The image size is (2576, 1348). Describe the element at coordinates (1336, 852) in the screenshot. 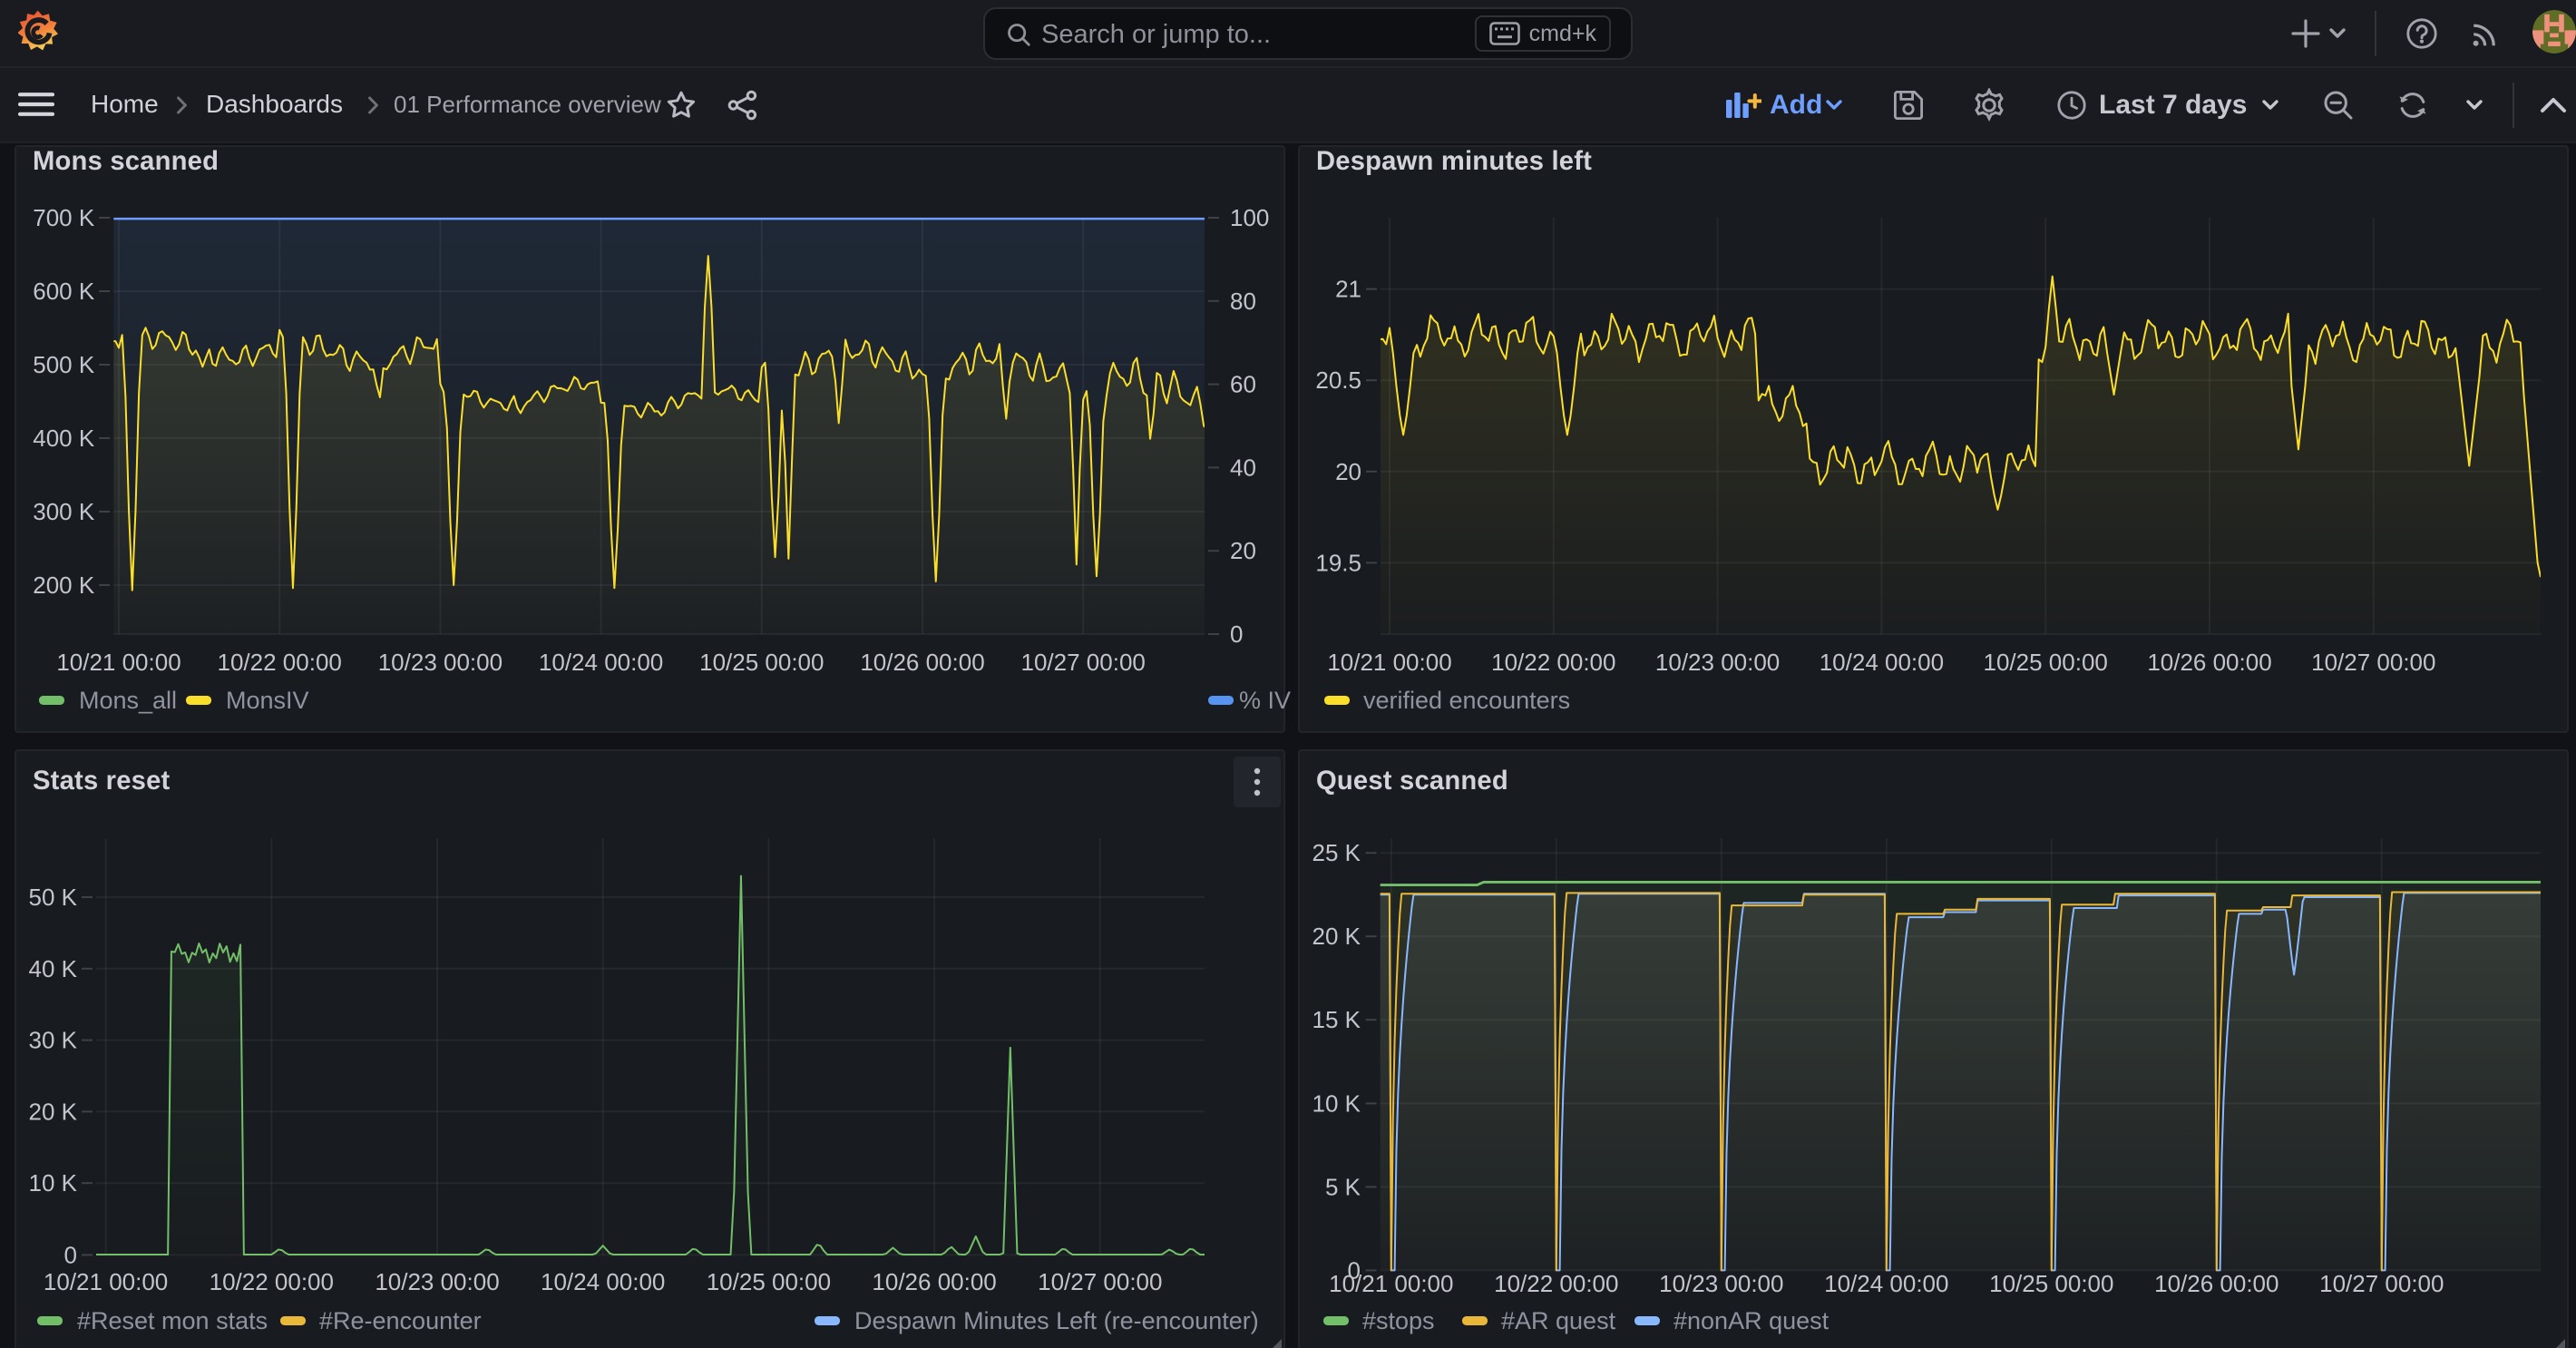

I see `svg-text: 25 K` at that location.